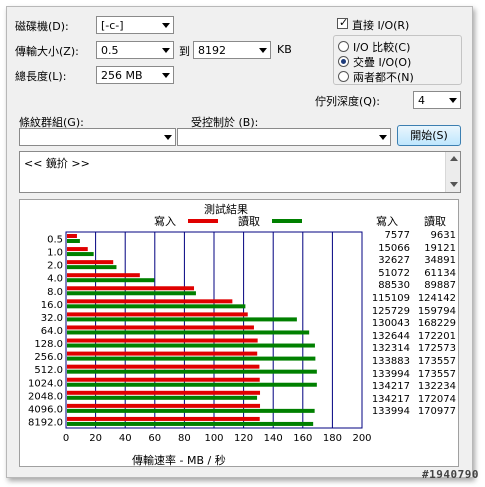  I want to click on direct-io-label: 直接 I/O(R), so click(381, 25).